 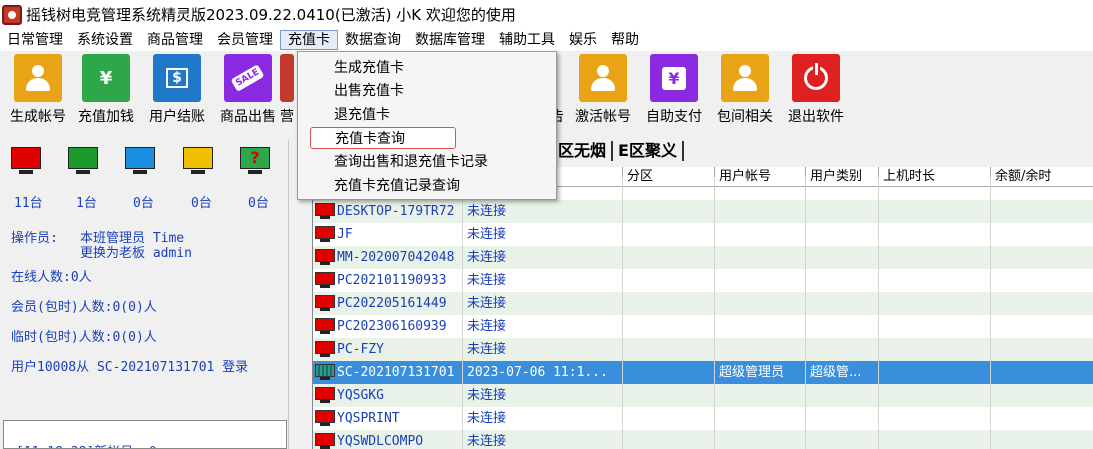 What do you see at coordinates (428, 91) in the screenshot?
I see `menu-item-sell-card: 出售充值卡` at bounding box center [428, 91].